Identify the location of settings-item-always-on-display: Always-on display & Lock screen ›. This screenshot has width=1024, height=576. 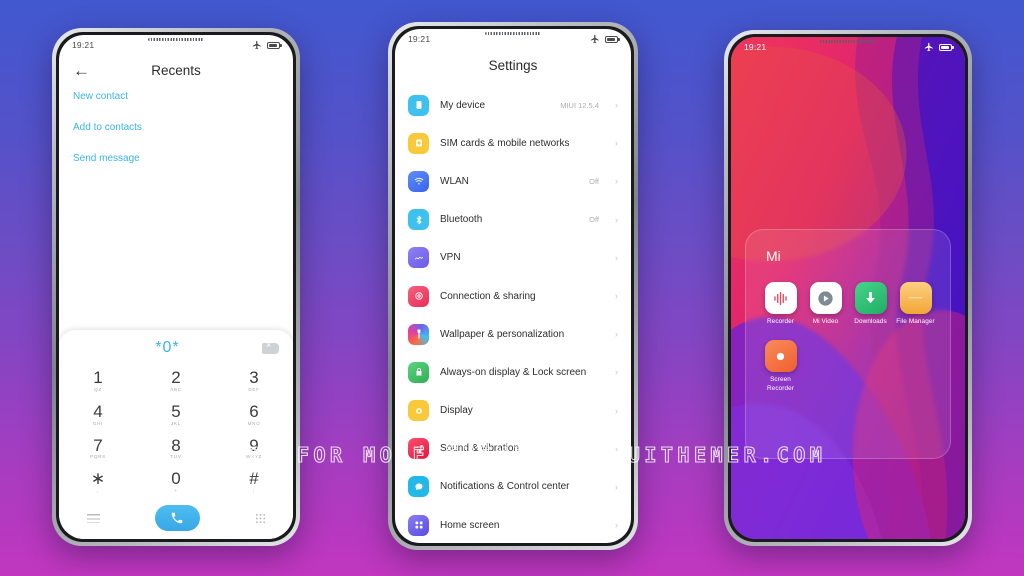
(513, 372).